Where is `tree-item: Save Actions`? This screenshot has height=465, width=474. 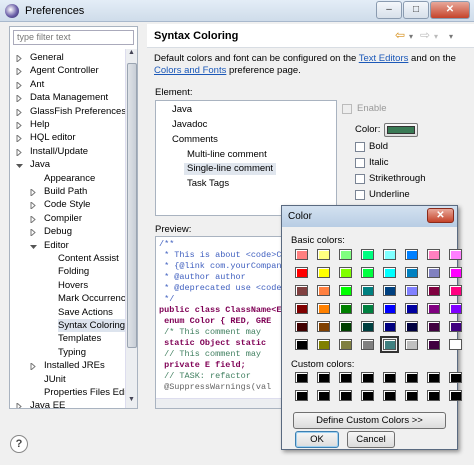 tree-item: Save Actions is located at coordinates (85, 312).